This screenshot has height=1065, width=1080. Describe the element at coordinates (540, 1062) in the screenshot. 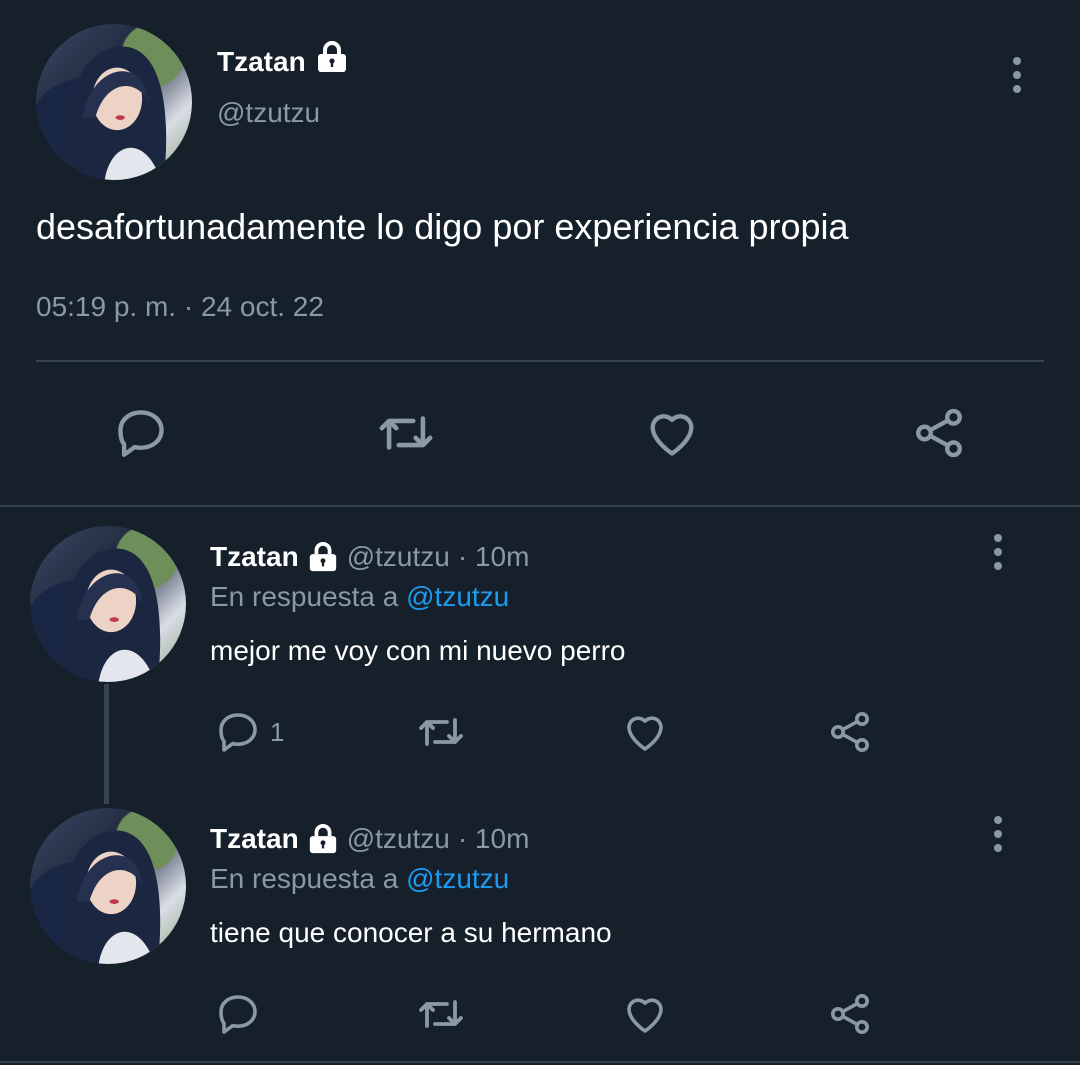

I see `bottom-divider` at that location.